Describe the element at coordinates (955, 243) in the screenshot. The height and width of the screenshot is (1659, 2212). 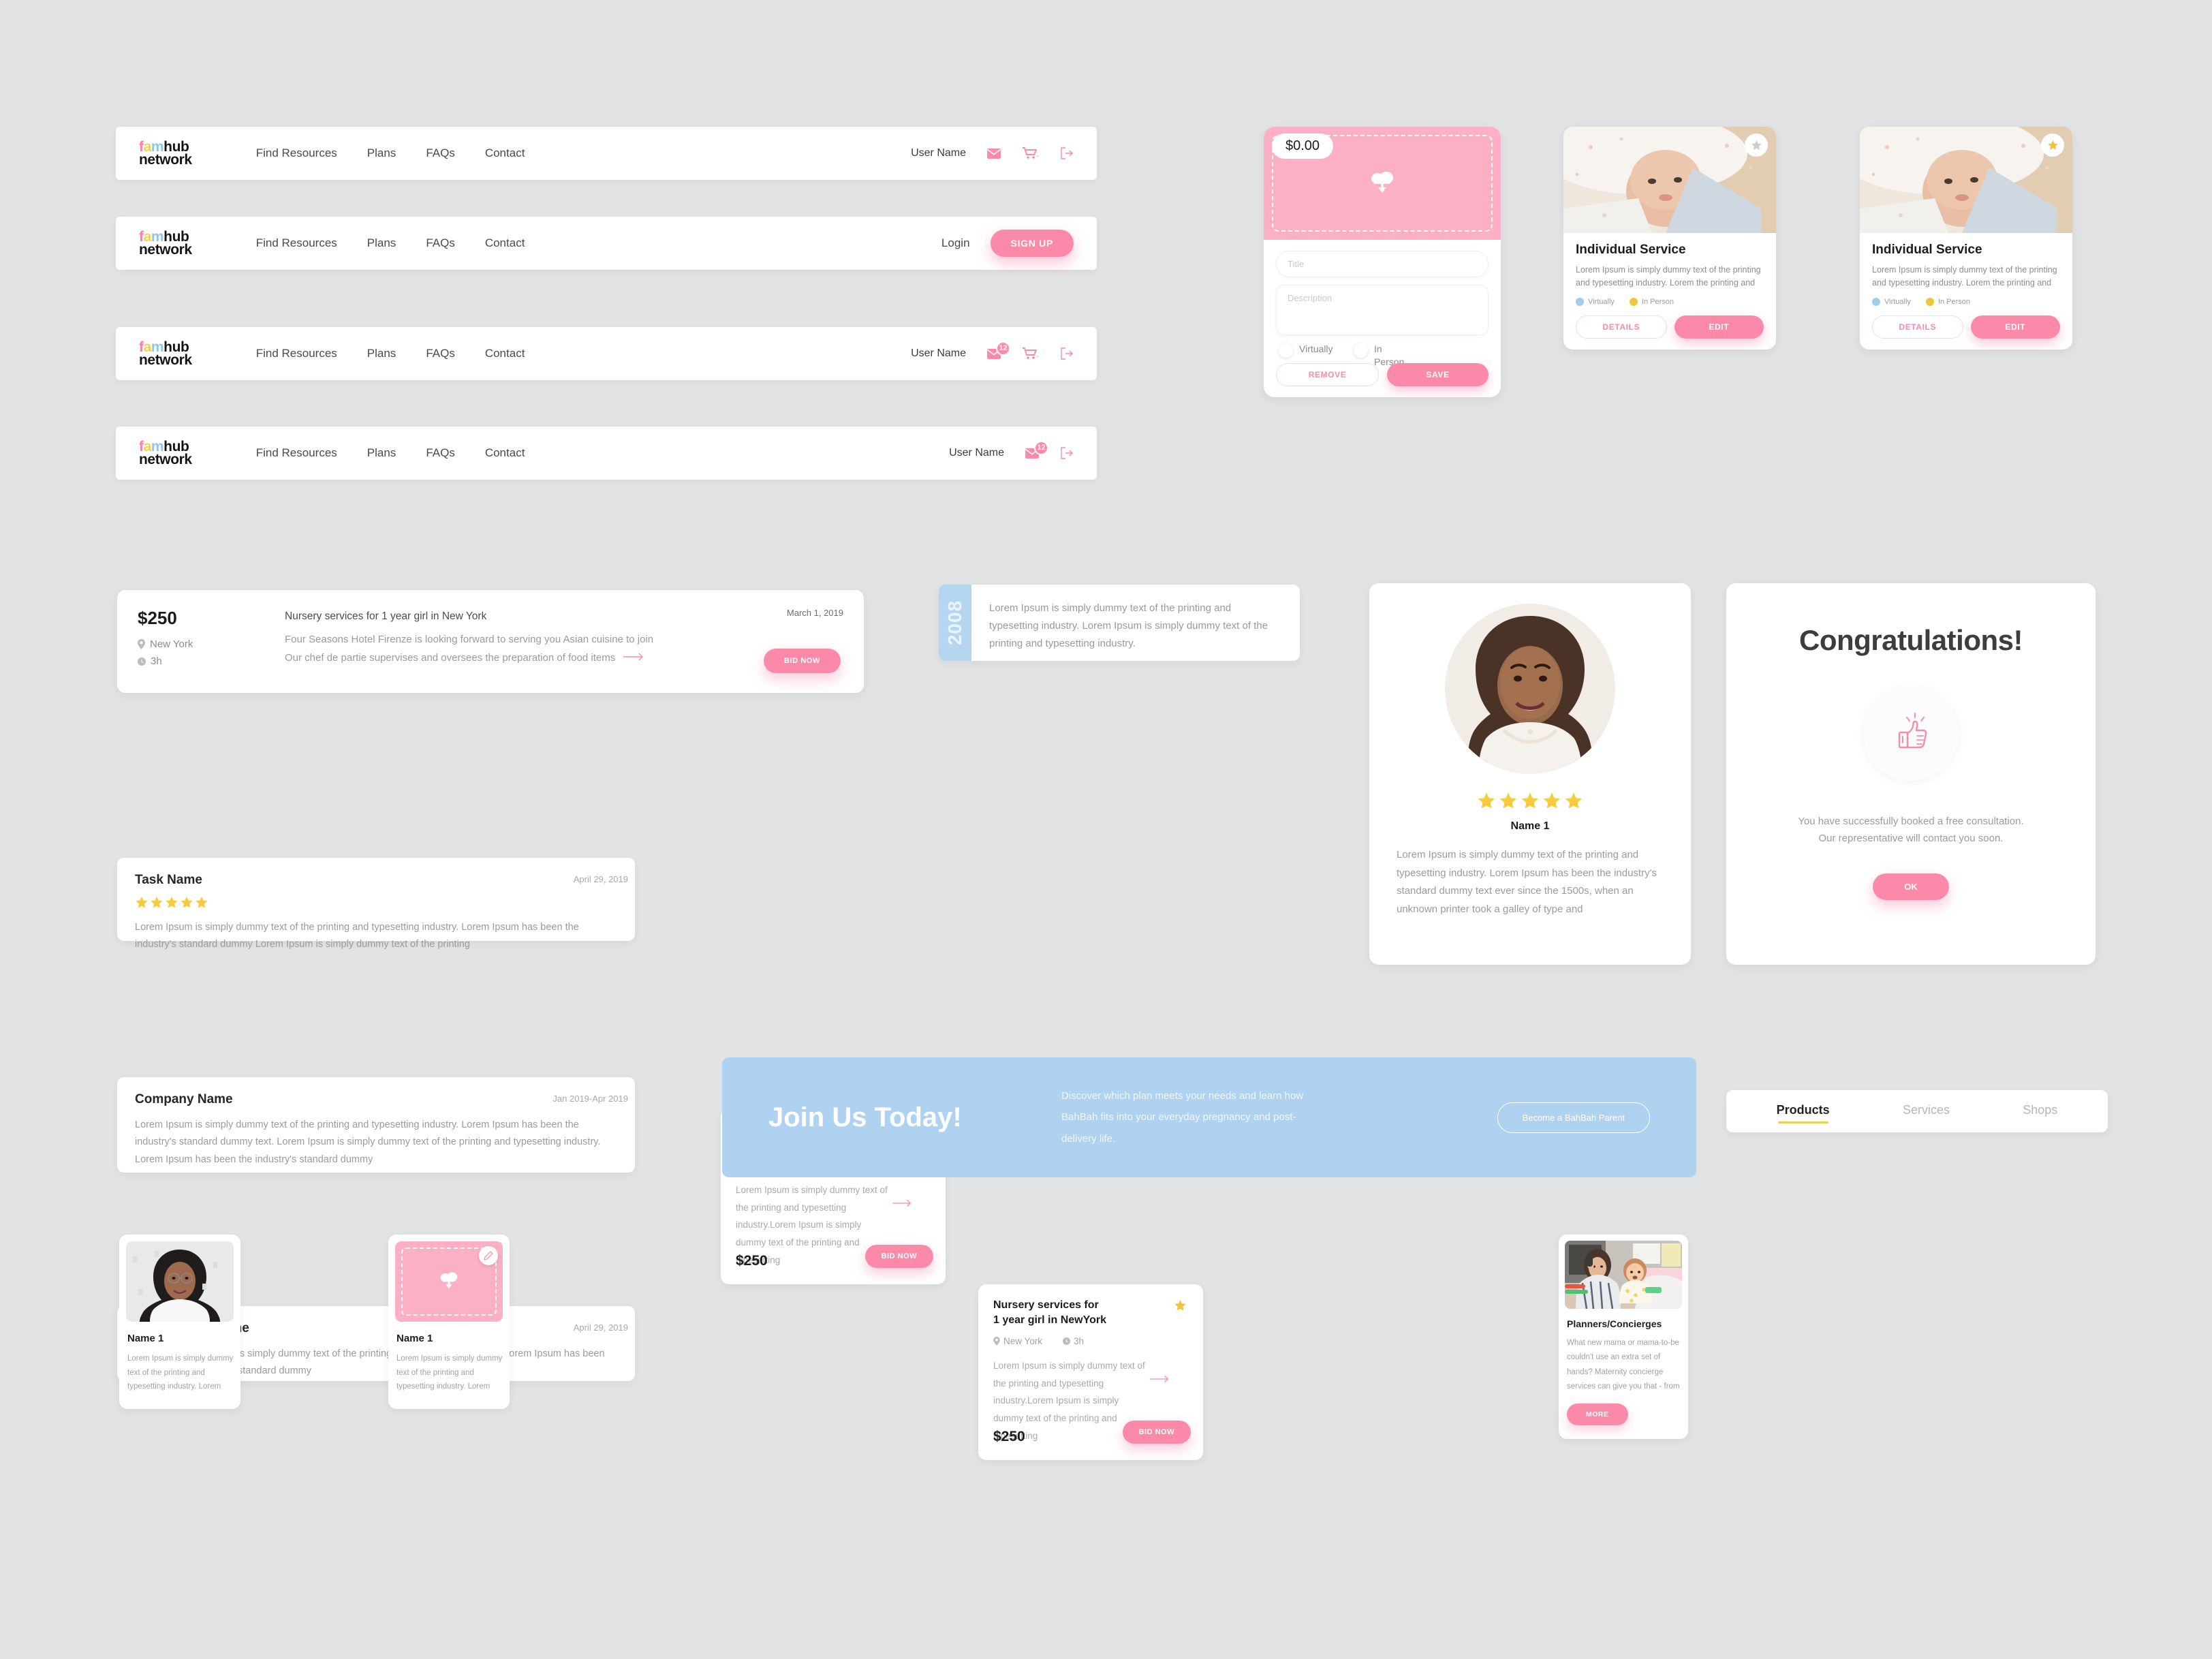
I see `login-link: Login` at that location.